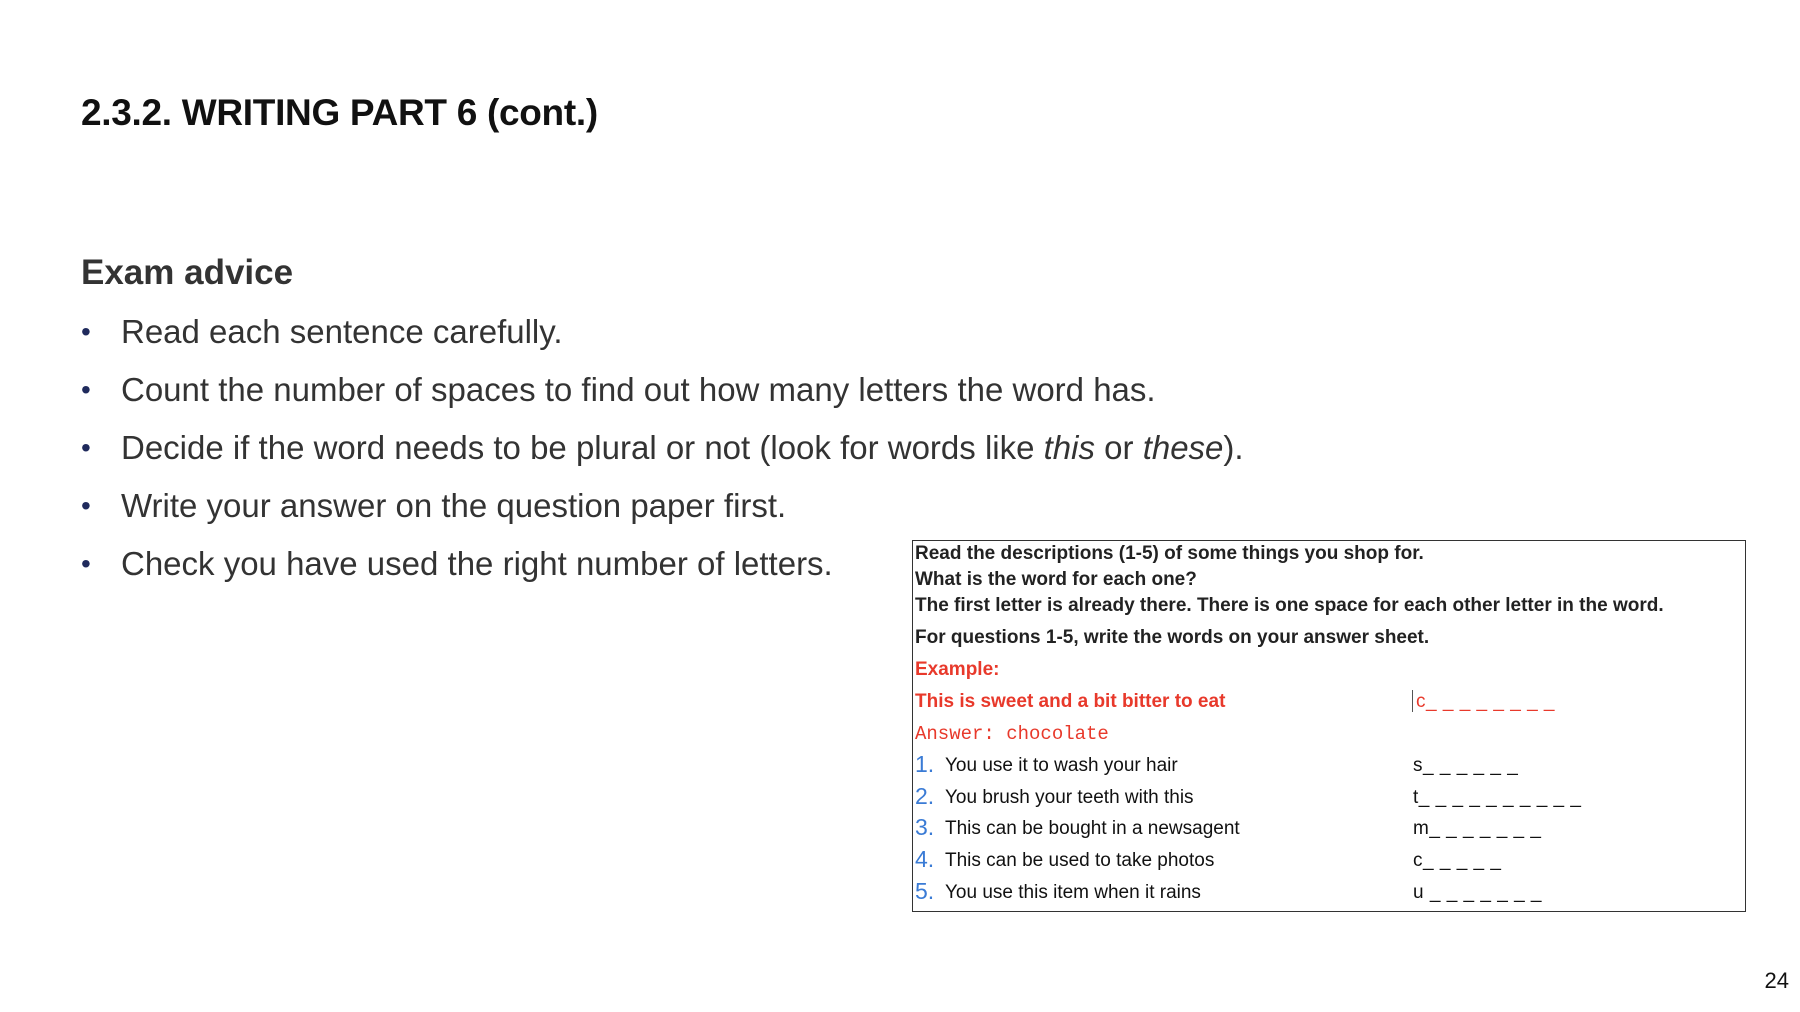 The height and width of the screenshot is (1012, 1800). What do you see at coordinates (187, 272) in the screenshot?
I see `advice-heading: Exam advice` at bounding box center [187, 272].